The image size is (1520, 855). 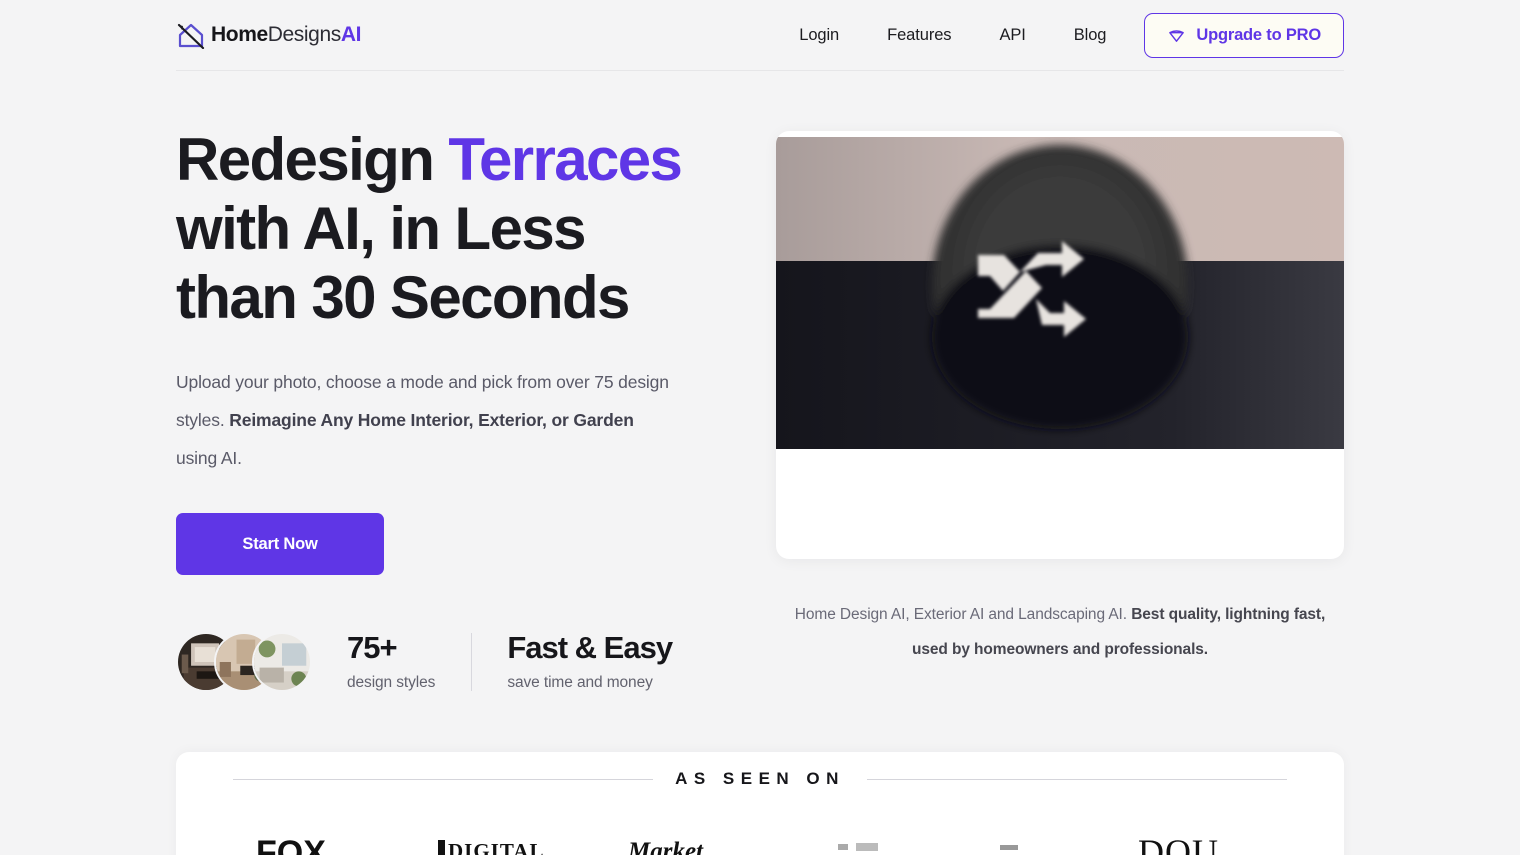 I want to click on nav-link-login: Login, so click(x=819, y=35).